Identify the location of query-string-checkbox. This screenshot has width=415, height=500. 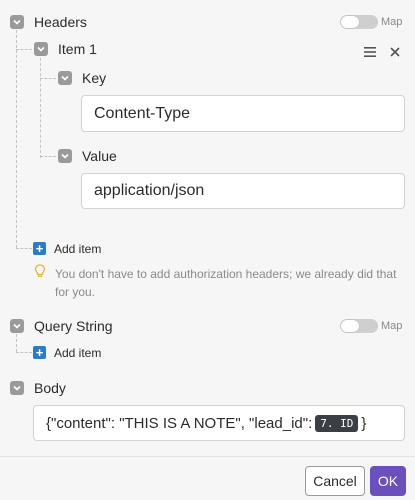
(17, 326).